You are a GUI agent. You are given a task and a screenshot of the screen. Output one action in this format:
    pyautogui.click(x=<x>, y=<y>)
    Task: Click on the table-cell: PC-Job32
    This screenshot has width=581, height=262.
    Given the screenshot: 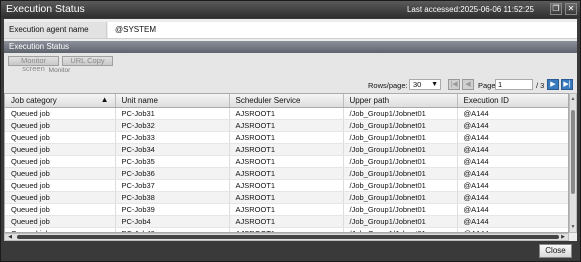 What is the action you would take?
    pyautogui.click(x=172, y=125)
    